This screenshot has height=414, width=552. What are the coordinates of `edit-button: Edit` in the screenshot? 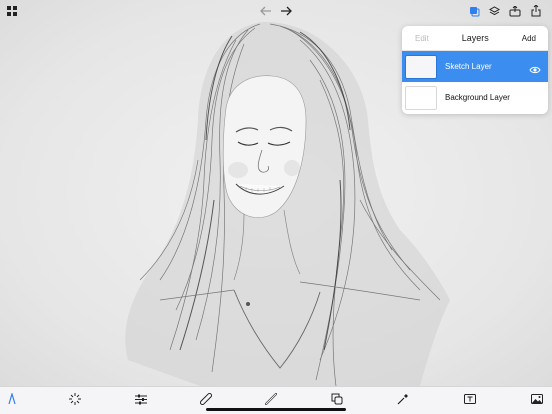 It's located at (422, 38).